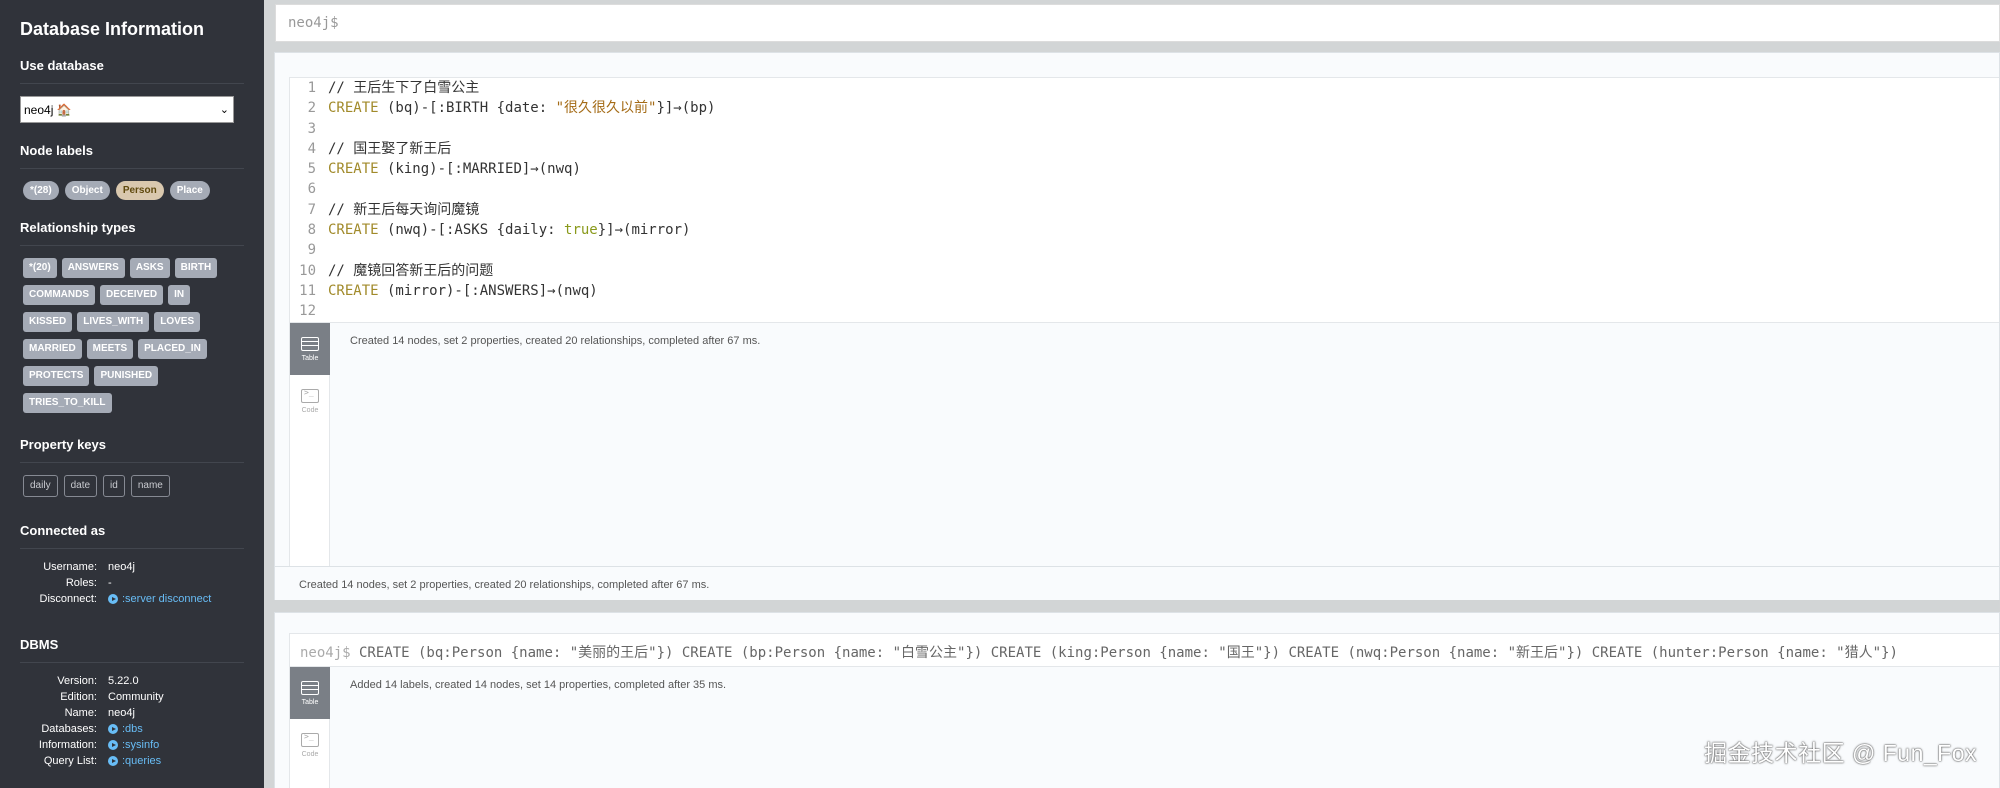  I want to click on code-token: (bq)-[:BIRTH {date:, so click(467, 108).